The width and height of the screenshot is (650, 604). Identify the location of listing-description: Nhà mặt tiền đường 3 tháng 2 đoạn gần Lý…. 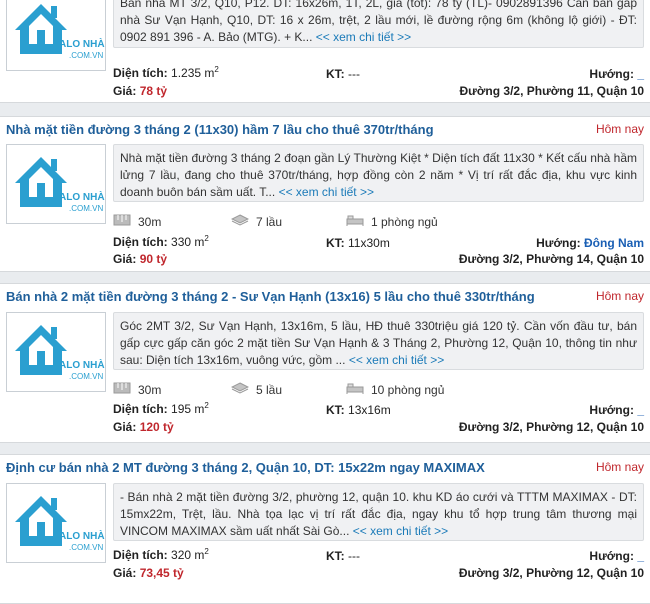
(378, 173).